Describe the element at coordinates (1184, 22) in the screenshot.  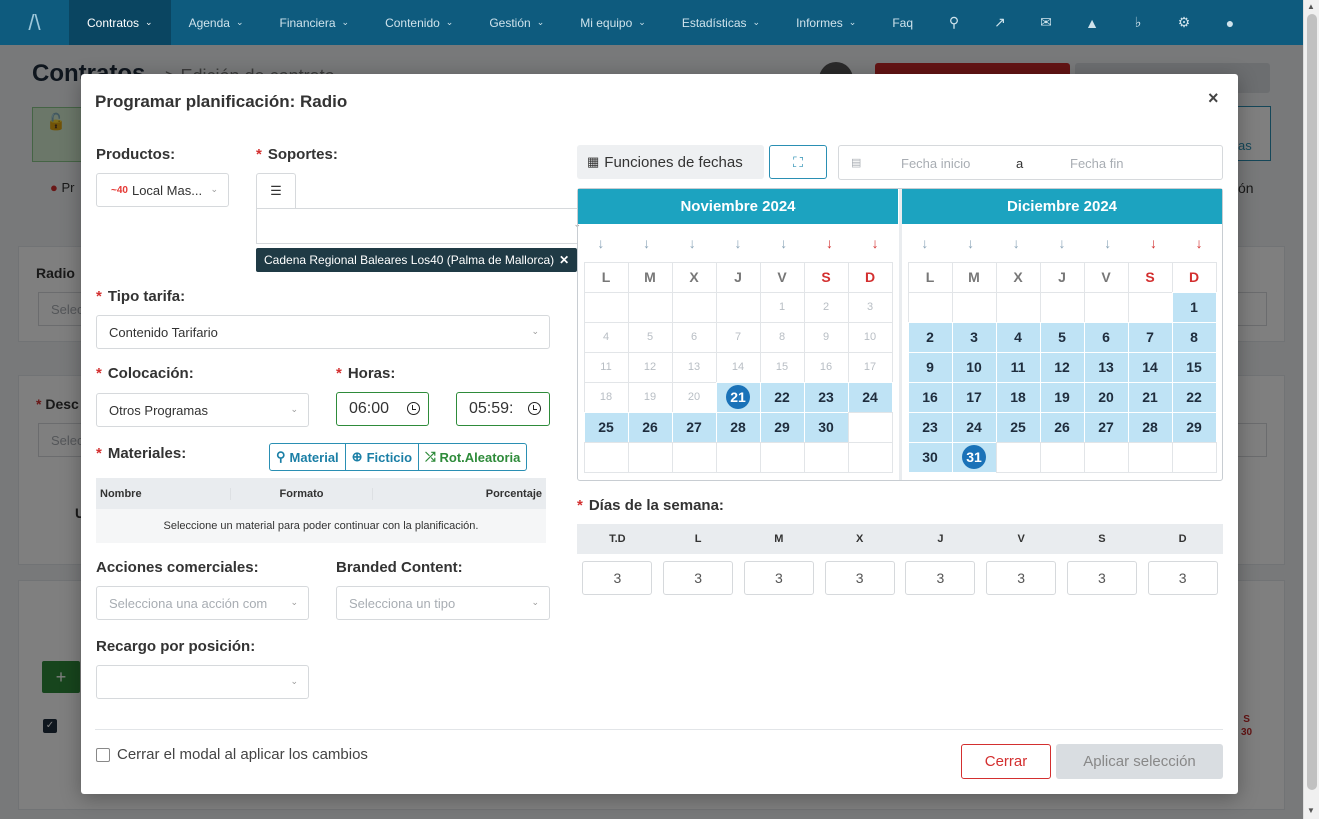
I see `gear-icon: ⚙` at that location.